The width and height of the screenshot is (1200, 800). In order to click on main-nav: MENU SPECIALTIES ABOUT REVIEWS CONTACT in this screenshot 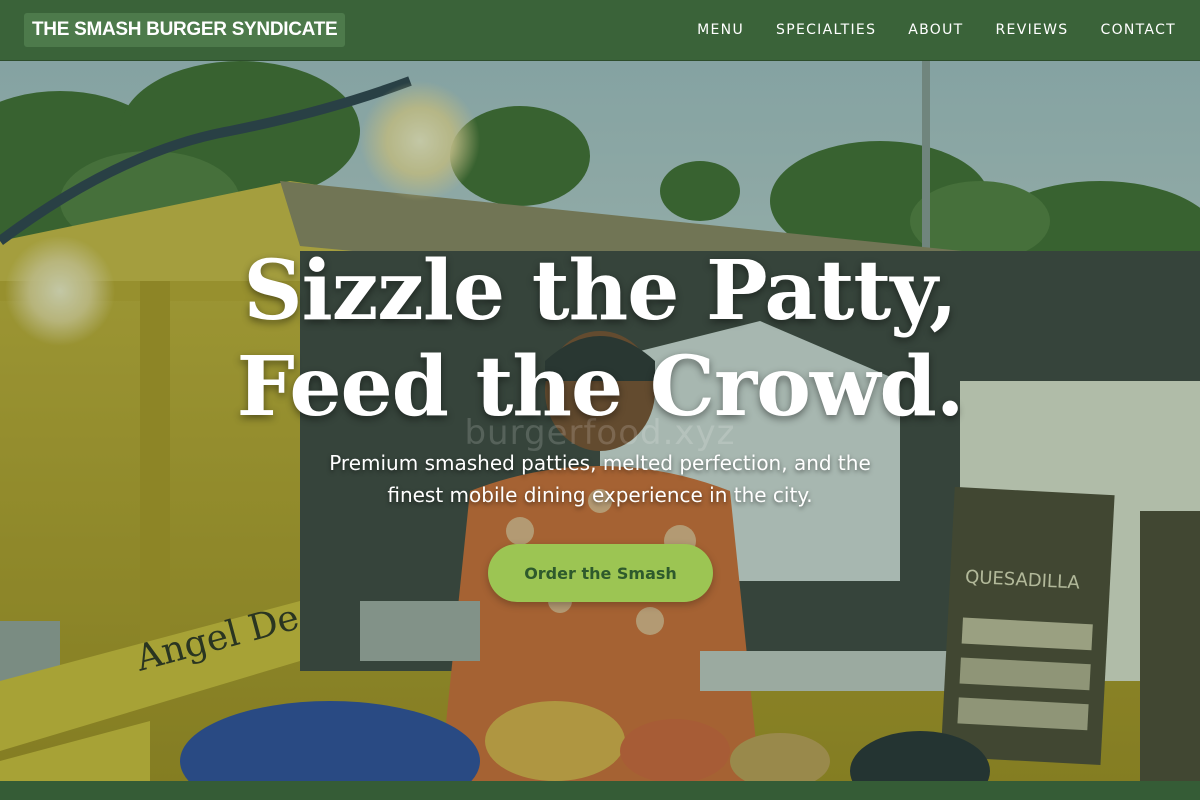, I will do `click(920, 30)`.